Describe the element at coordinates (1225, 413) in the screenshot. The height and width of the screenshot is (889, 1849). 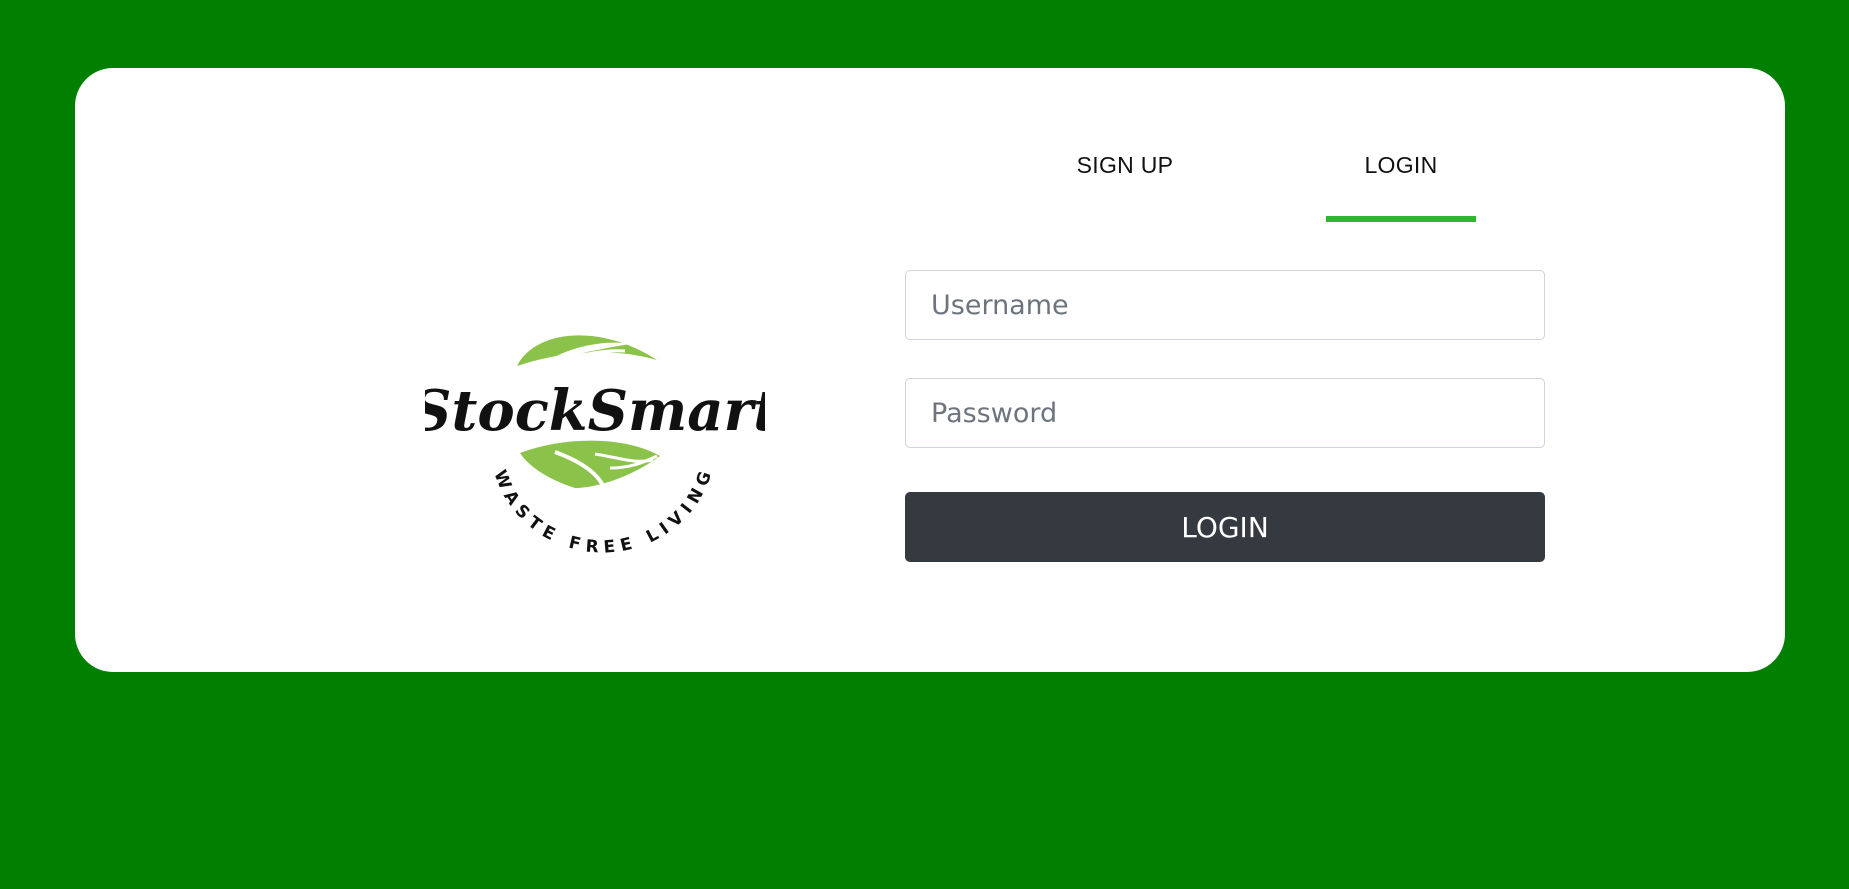
I see `password-input` at that location.